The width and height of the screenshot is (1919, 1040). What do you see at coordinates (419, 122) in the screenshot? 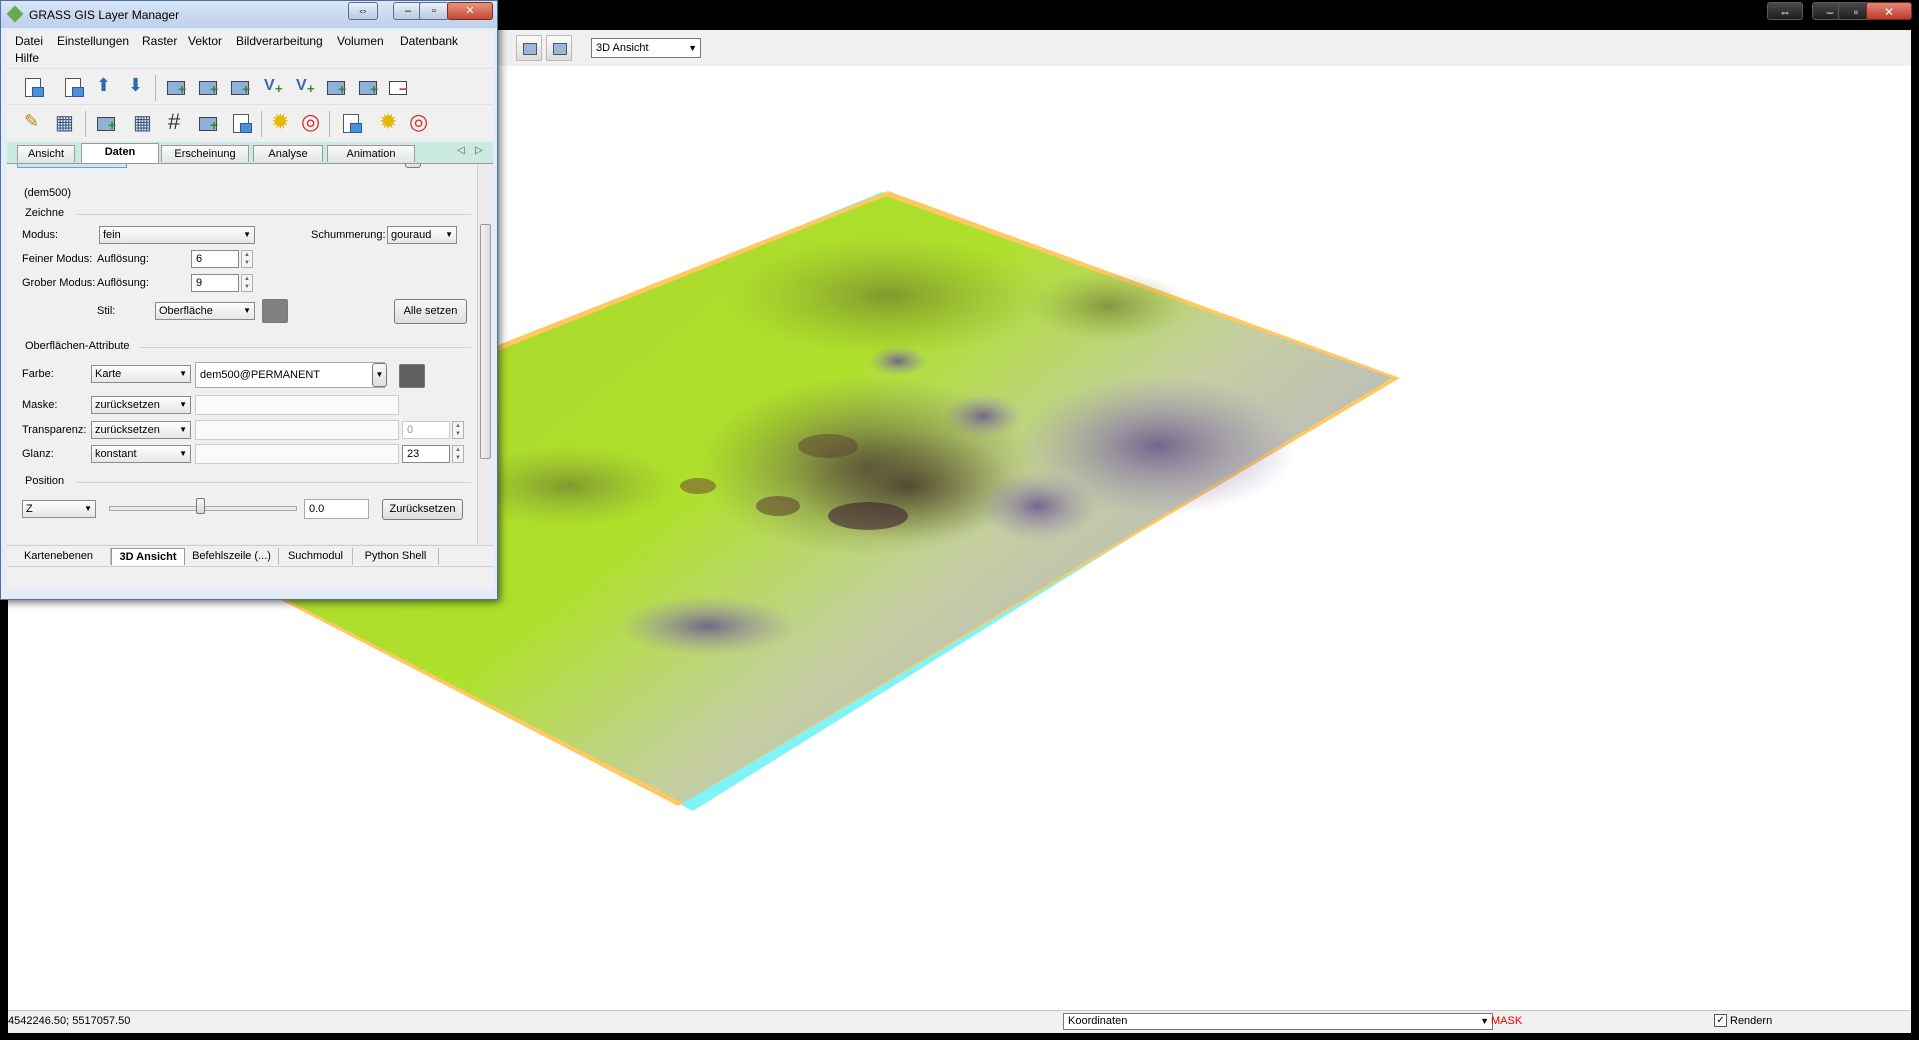
I see `nviz-help-icon` at bounding box center [419, 122].